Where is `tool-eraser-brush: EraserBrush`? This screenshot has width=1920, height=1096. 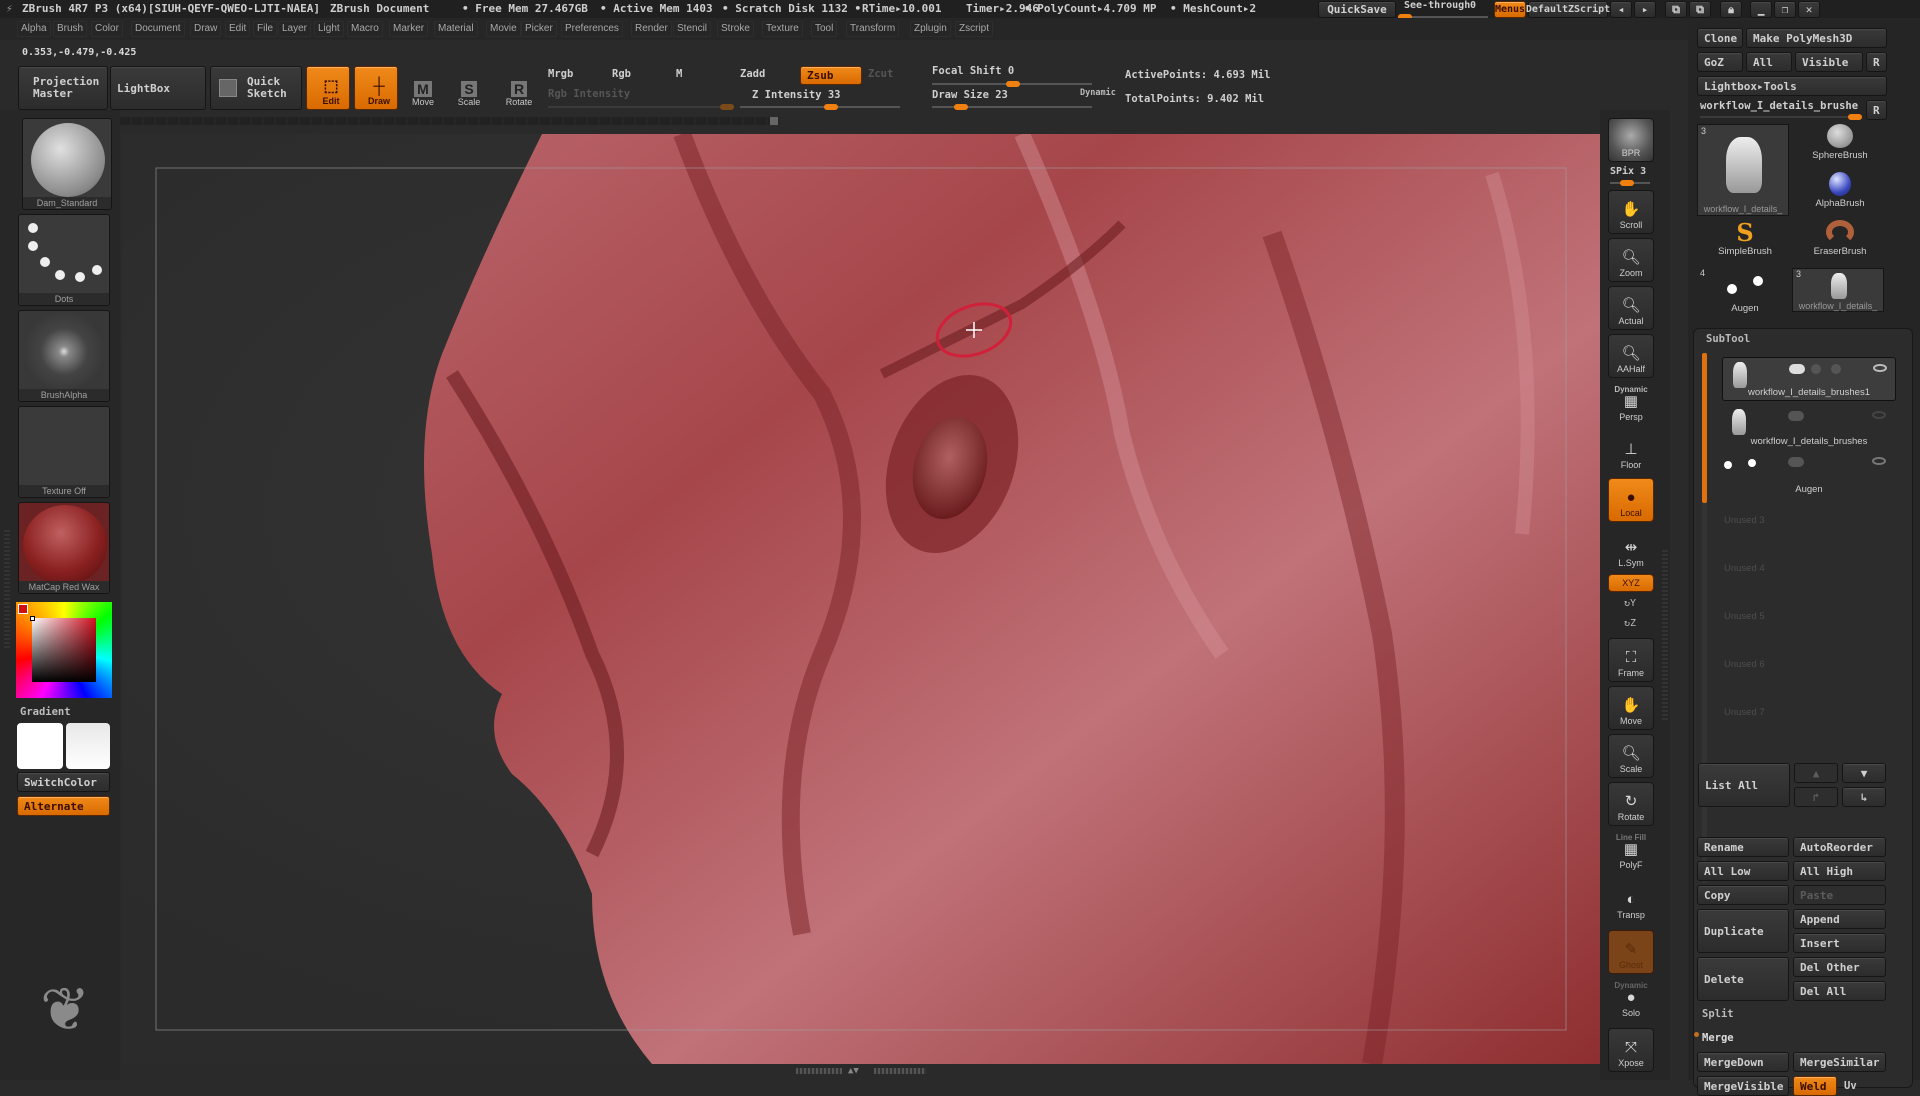 tool-eraser-brush: EraserBrush is located at coordinates (1840, 243).